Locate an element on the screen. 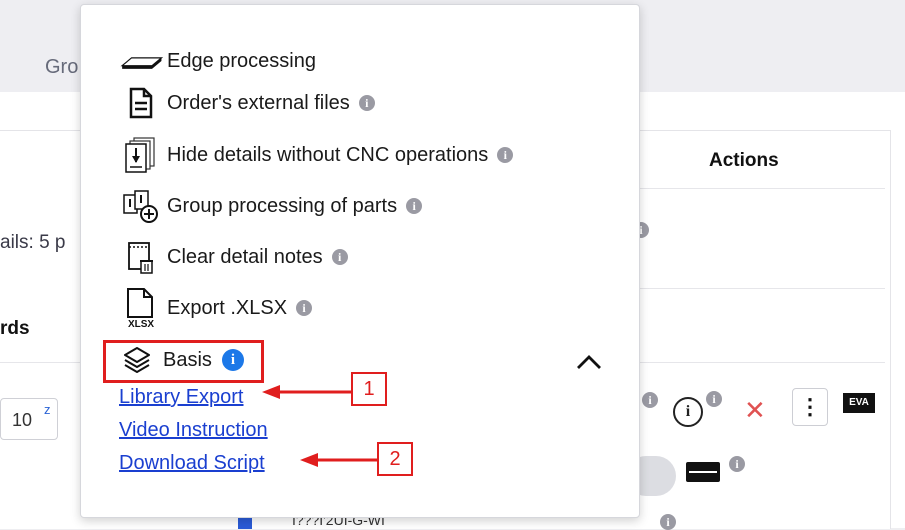 The width and height of the screenshot is (905, 530). details-info-icon: i is located at coordinates (688, 412).